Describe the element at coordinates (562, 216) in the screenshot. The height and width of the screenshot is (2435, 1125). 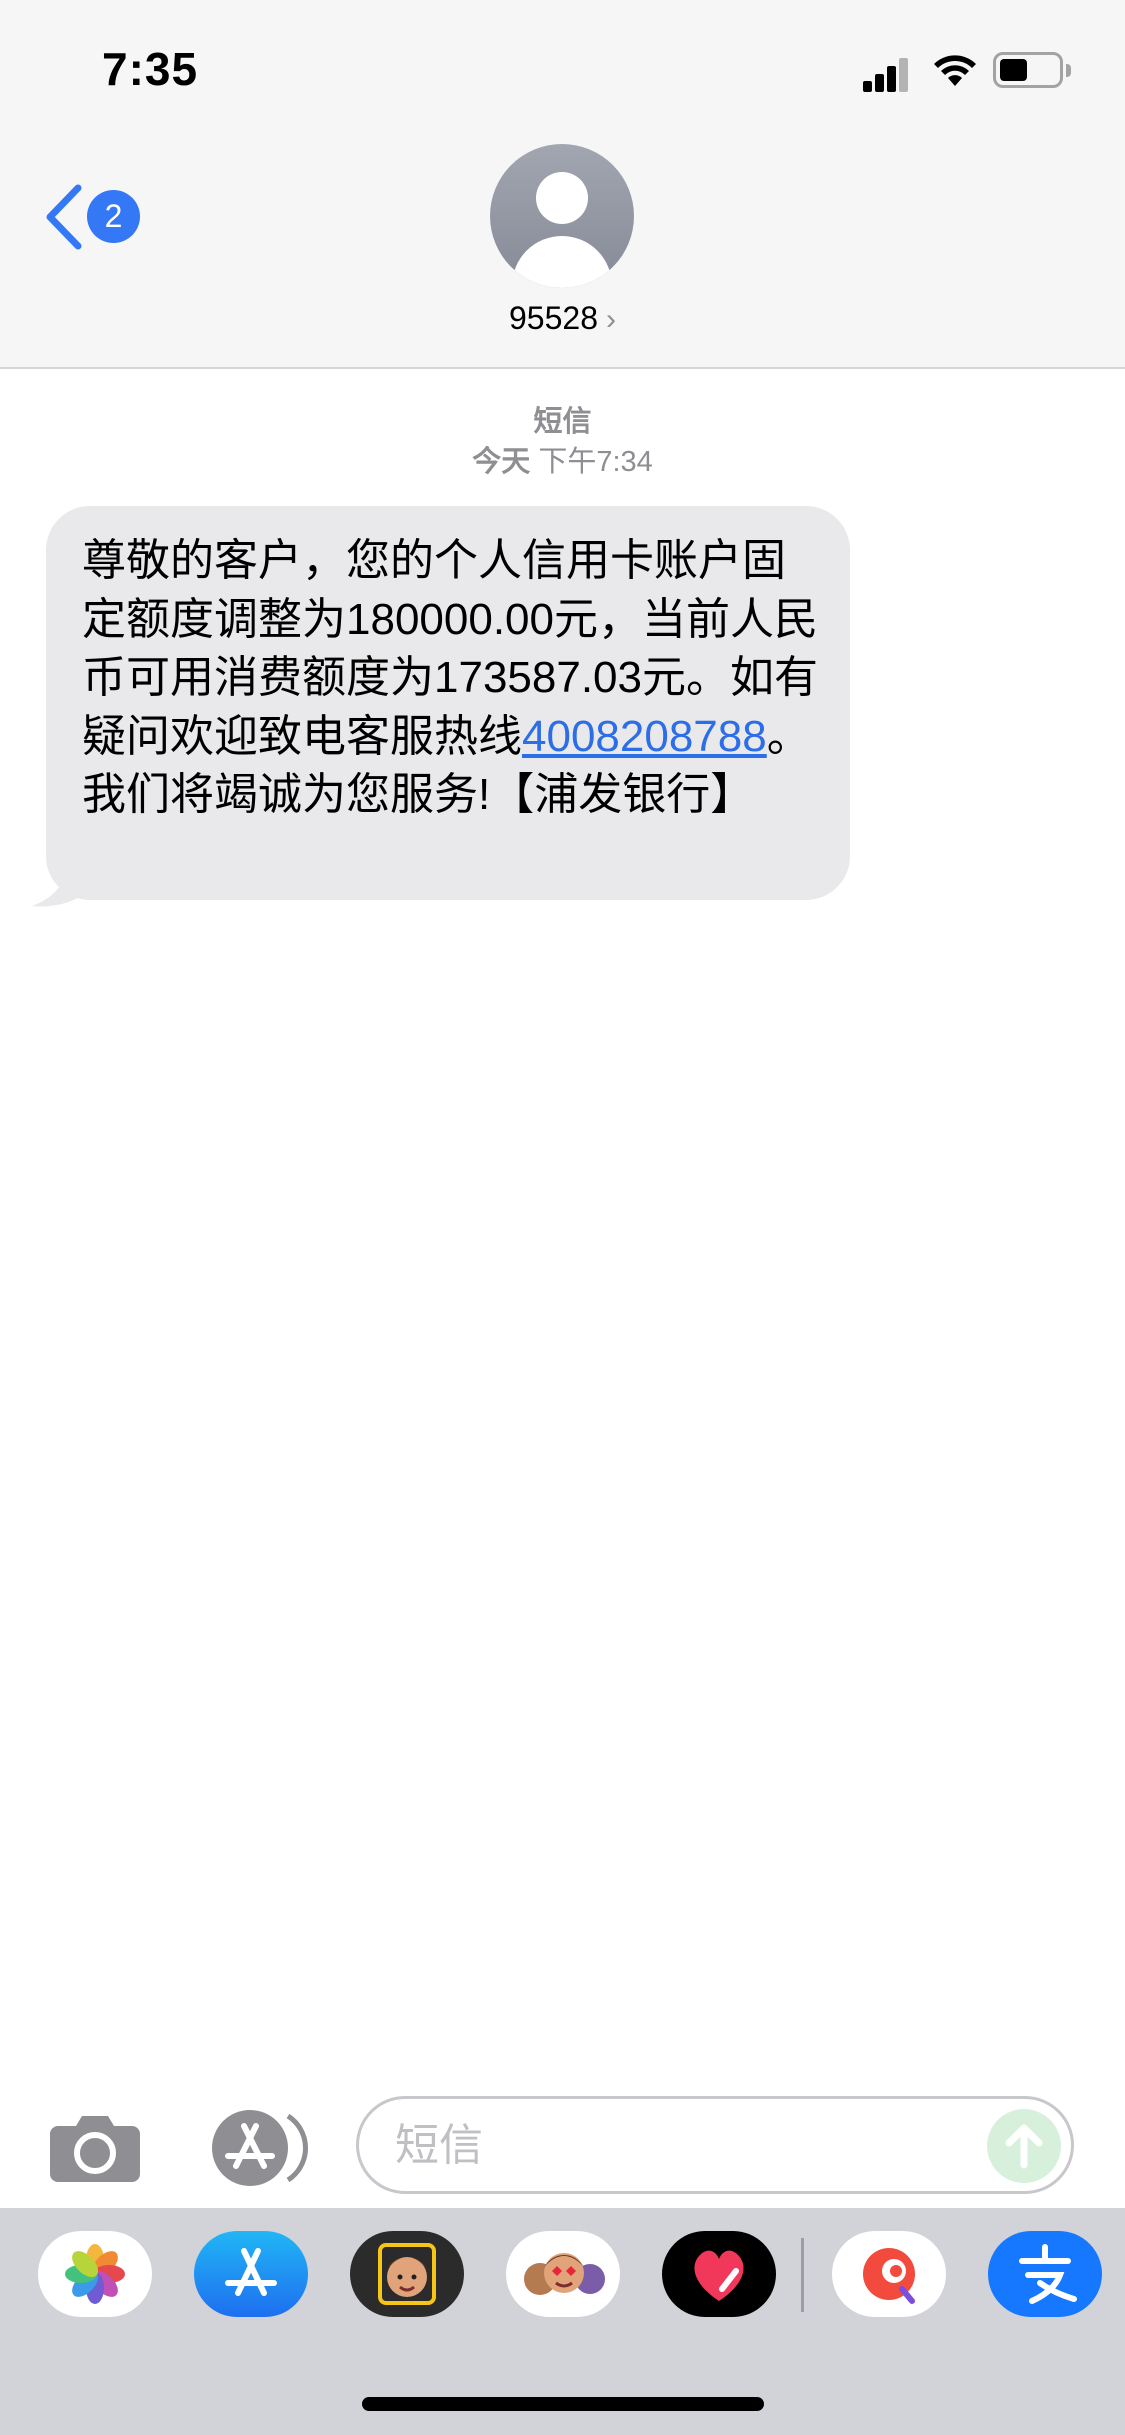
I see `contact-avatar` at that location.